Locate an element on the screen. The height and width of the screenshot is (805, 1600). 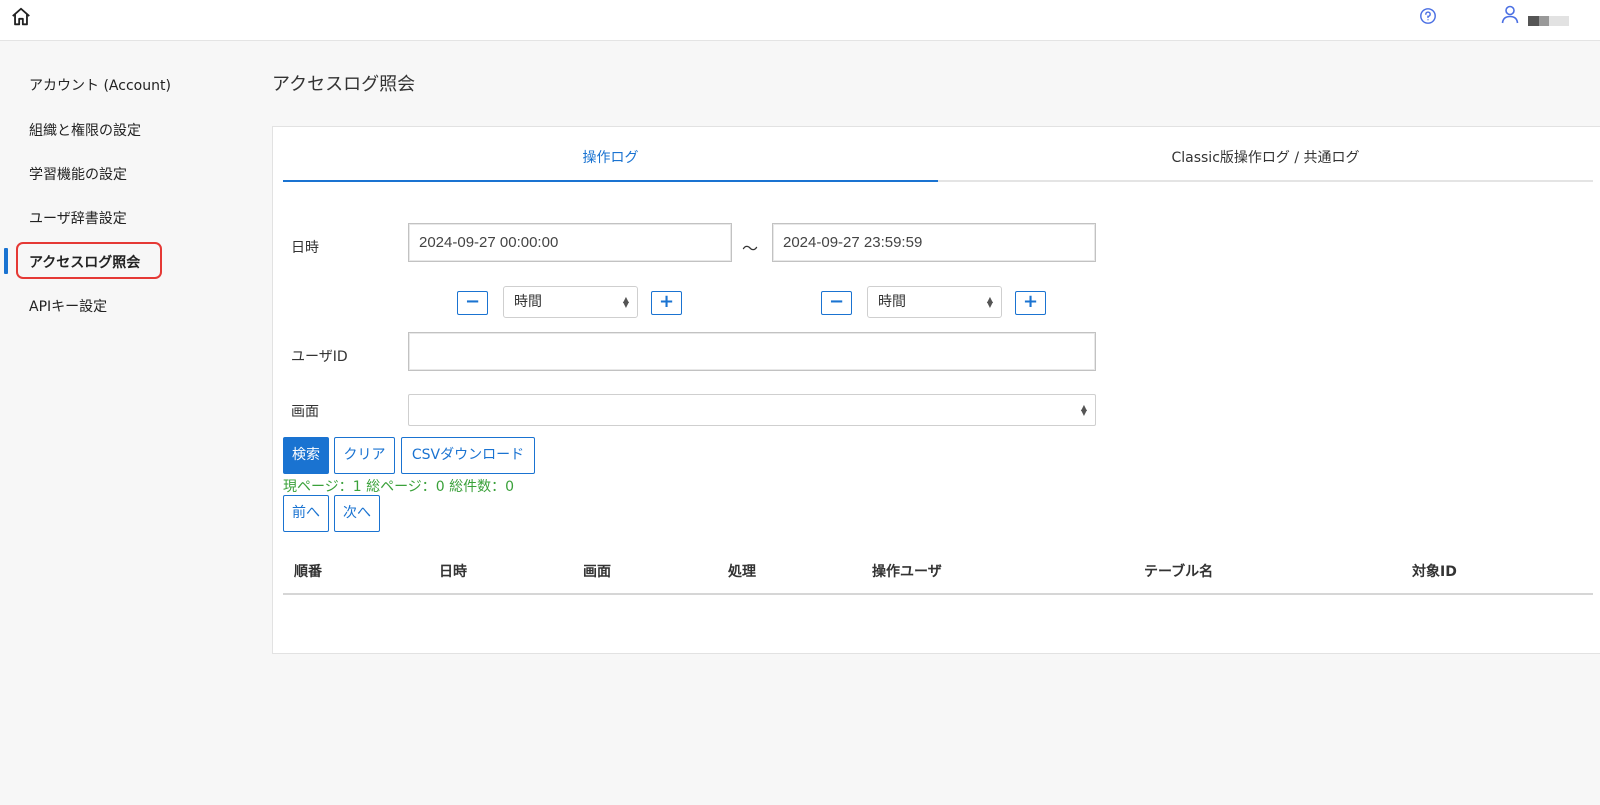
clear-button: クリア is located at coordinates (364, 455).